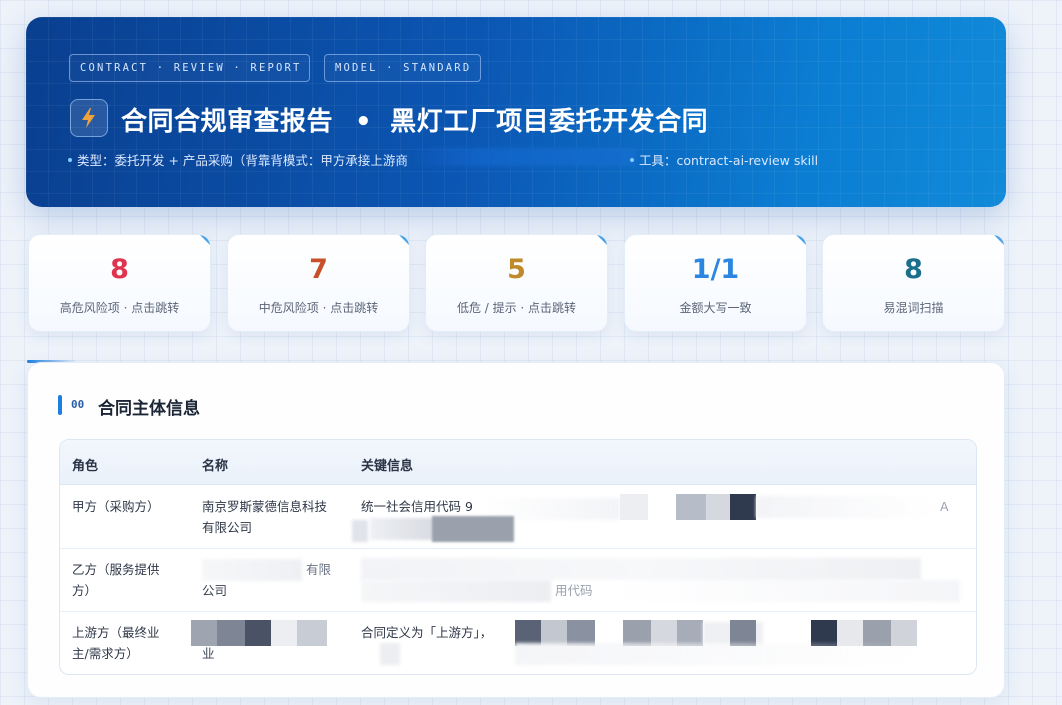 Image resolution: width=1062 pixels, height=705 pixels. Describe the element at coordinates (913, 308) in the screenshot. I see `stat-label: 易混词扫描` at that location.